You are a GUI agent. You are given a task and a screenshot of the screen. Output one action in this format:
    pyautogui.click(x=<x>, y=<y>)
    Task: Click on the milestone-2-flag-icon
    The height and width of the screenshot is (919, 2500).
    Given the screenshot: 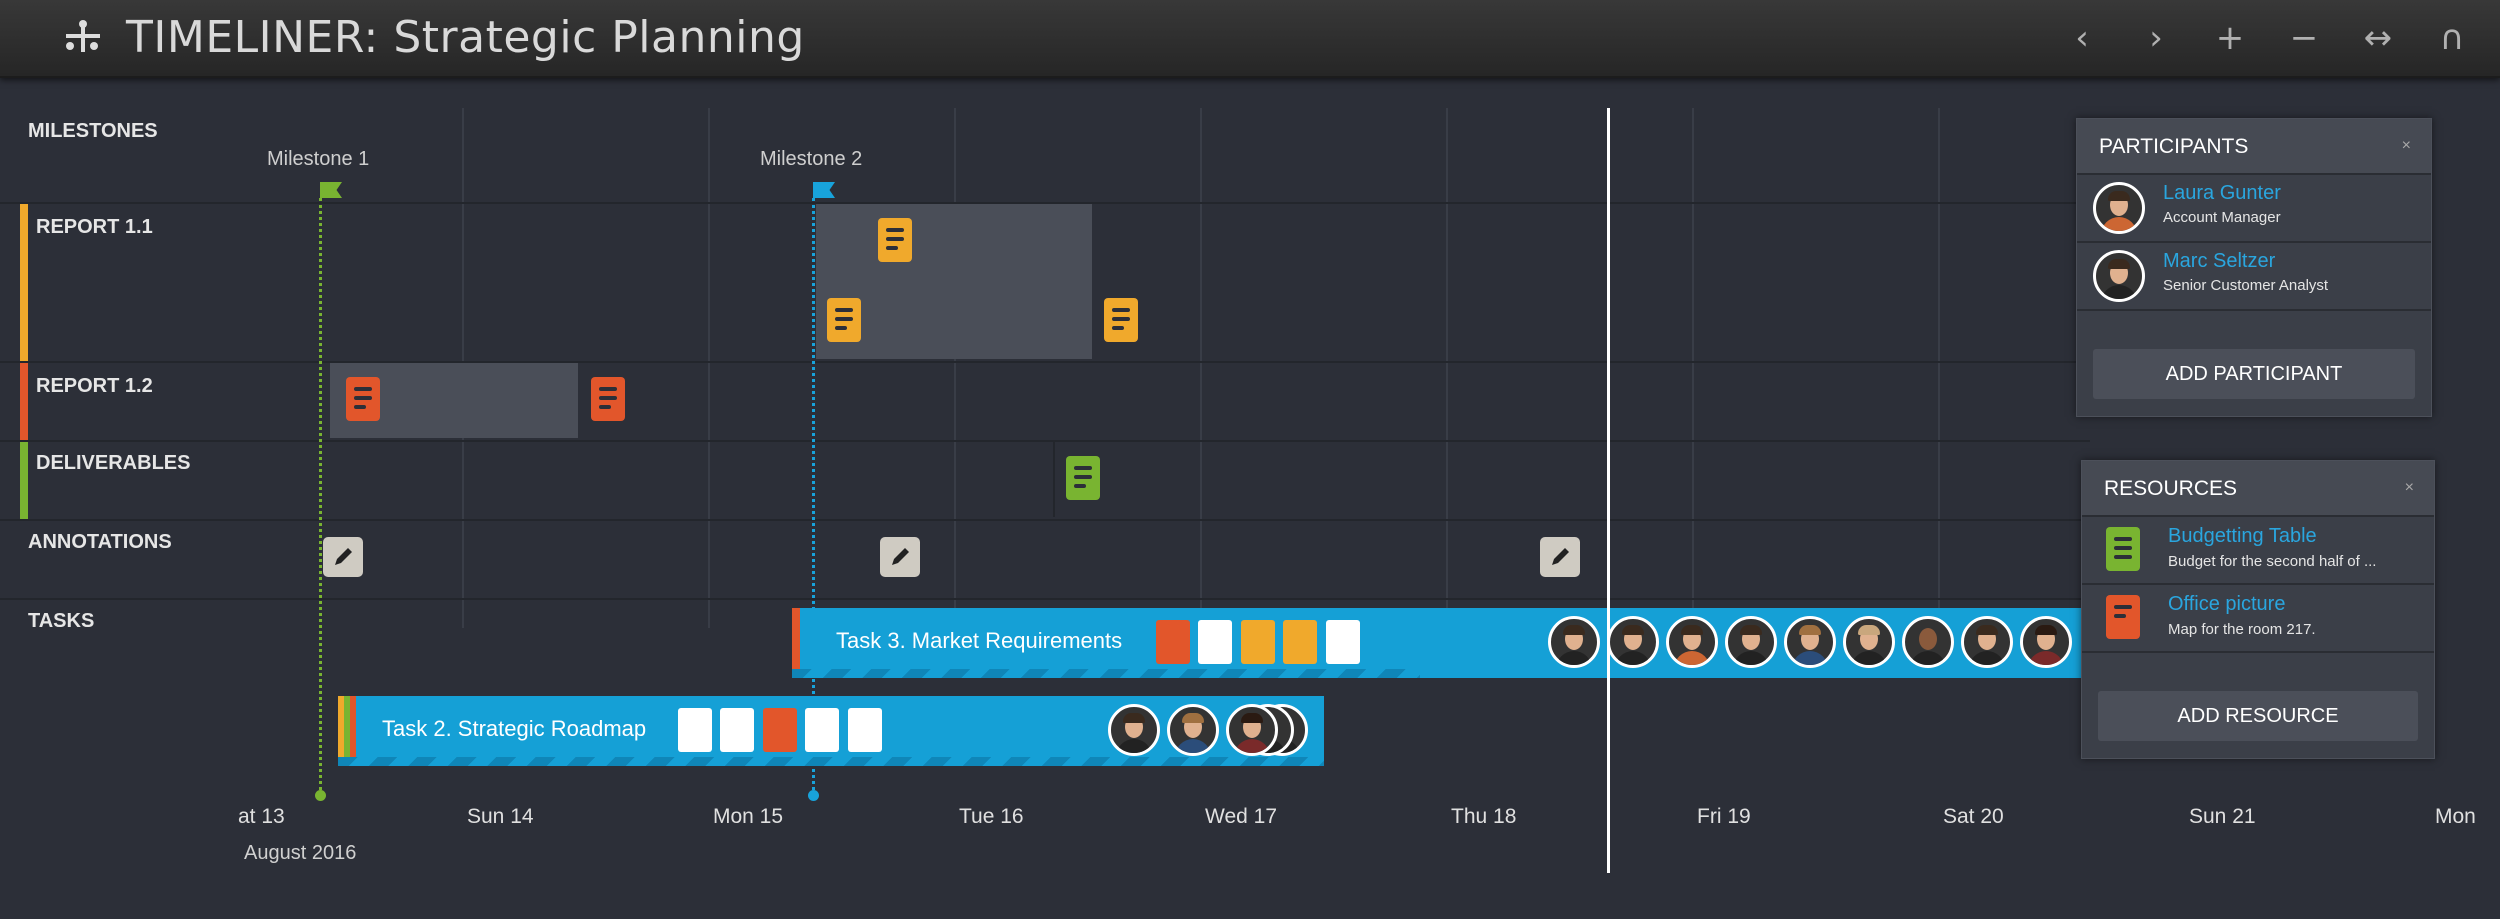 What is the action you would take?
    pyautogui.click(x=824, y=190)
    